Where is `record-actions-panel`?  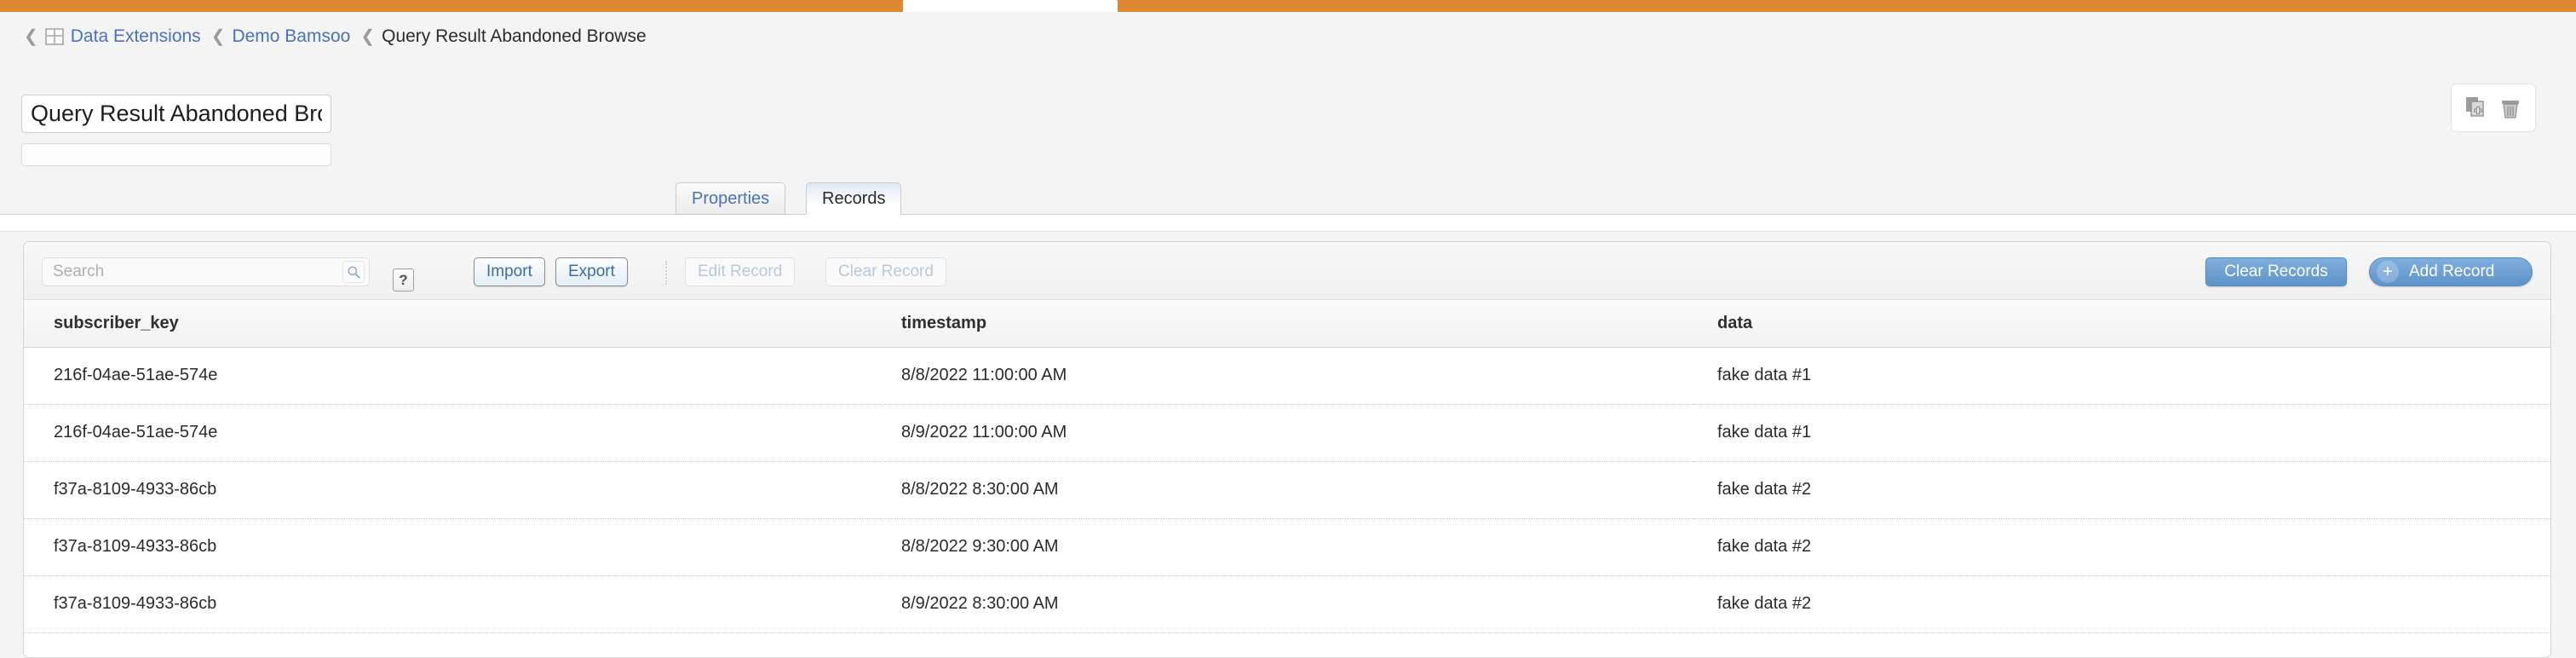
record-actions-panel is located at coordinates (2494, 108).